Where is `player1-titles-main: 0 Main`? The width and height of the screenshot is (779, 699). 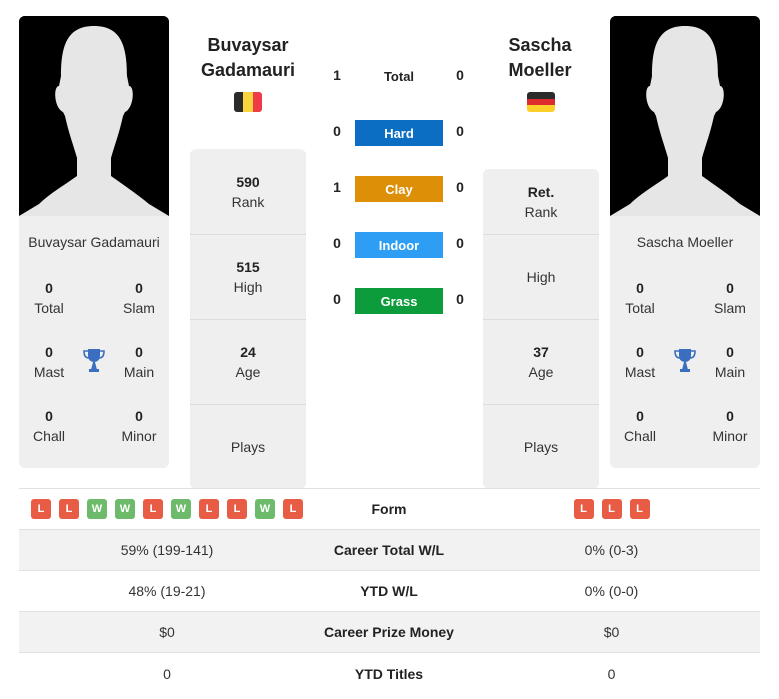
player1-titles-main: 0 Main is located at coordinates (139, 362).